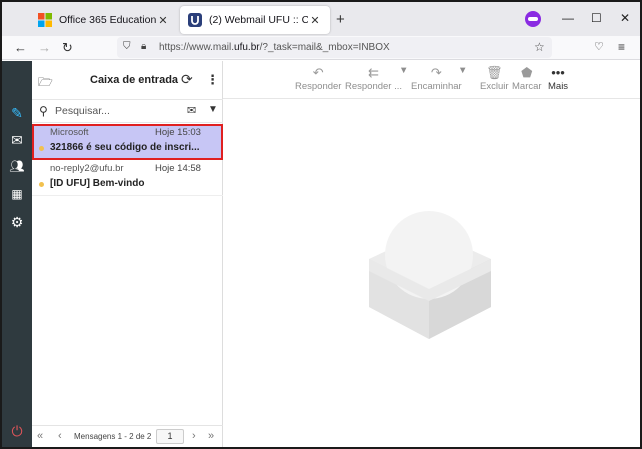  I want to click on tag-icon: ⬟, so click(527, 72).